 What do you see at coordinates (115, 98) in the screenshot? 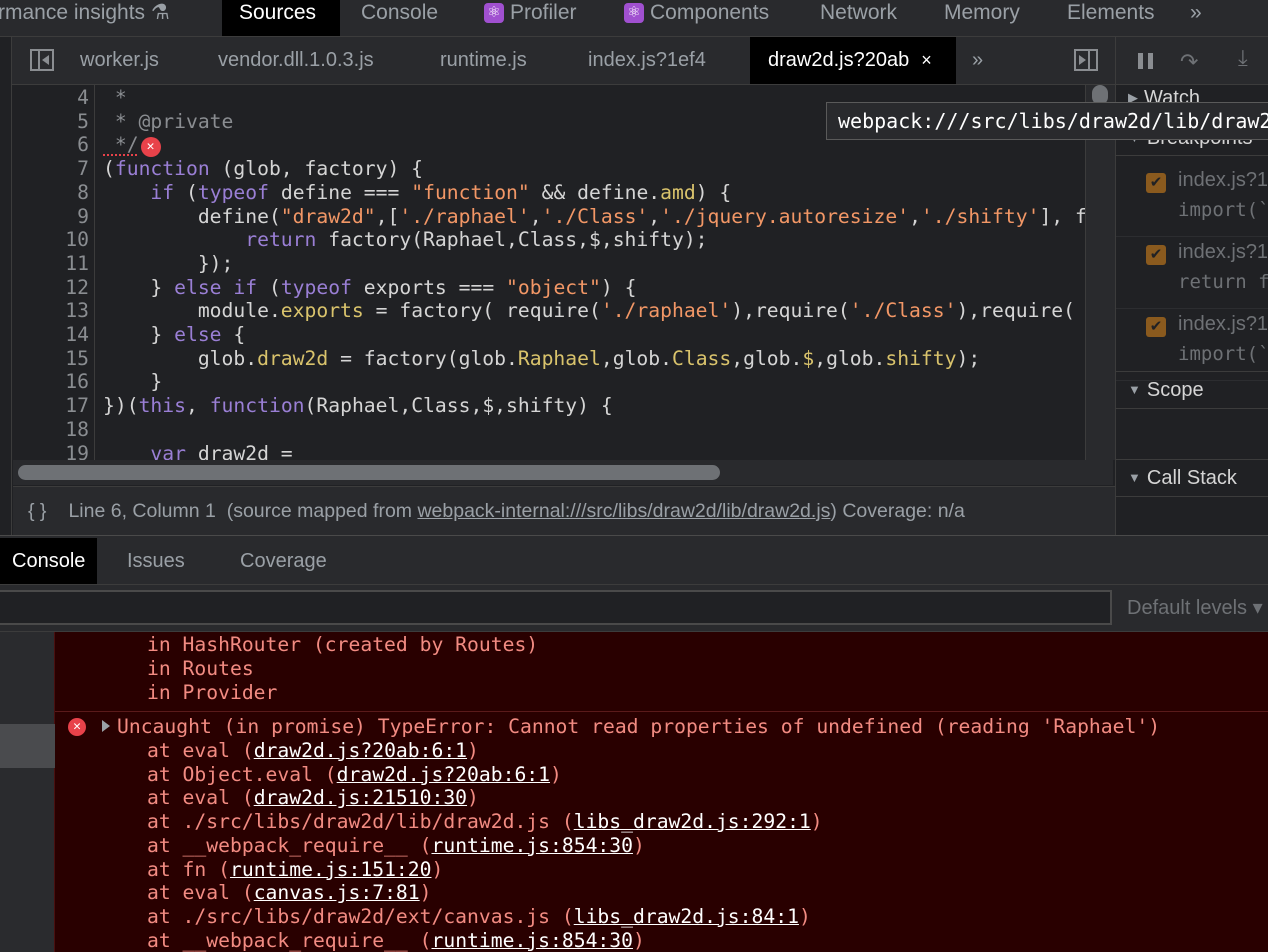
I see `code-line: *` at bounding box center [115, 98].